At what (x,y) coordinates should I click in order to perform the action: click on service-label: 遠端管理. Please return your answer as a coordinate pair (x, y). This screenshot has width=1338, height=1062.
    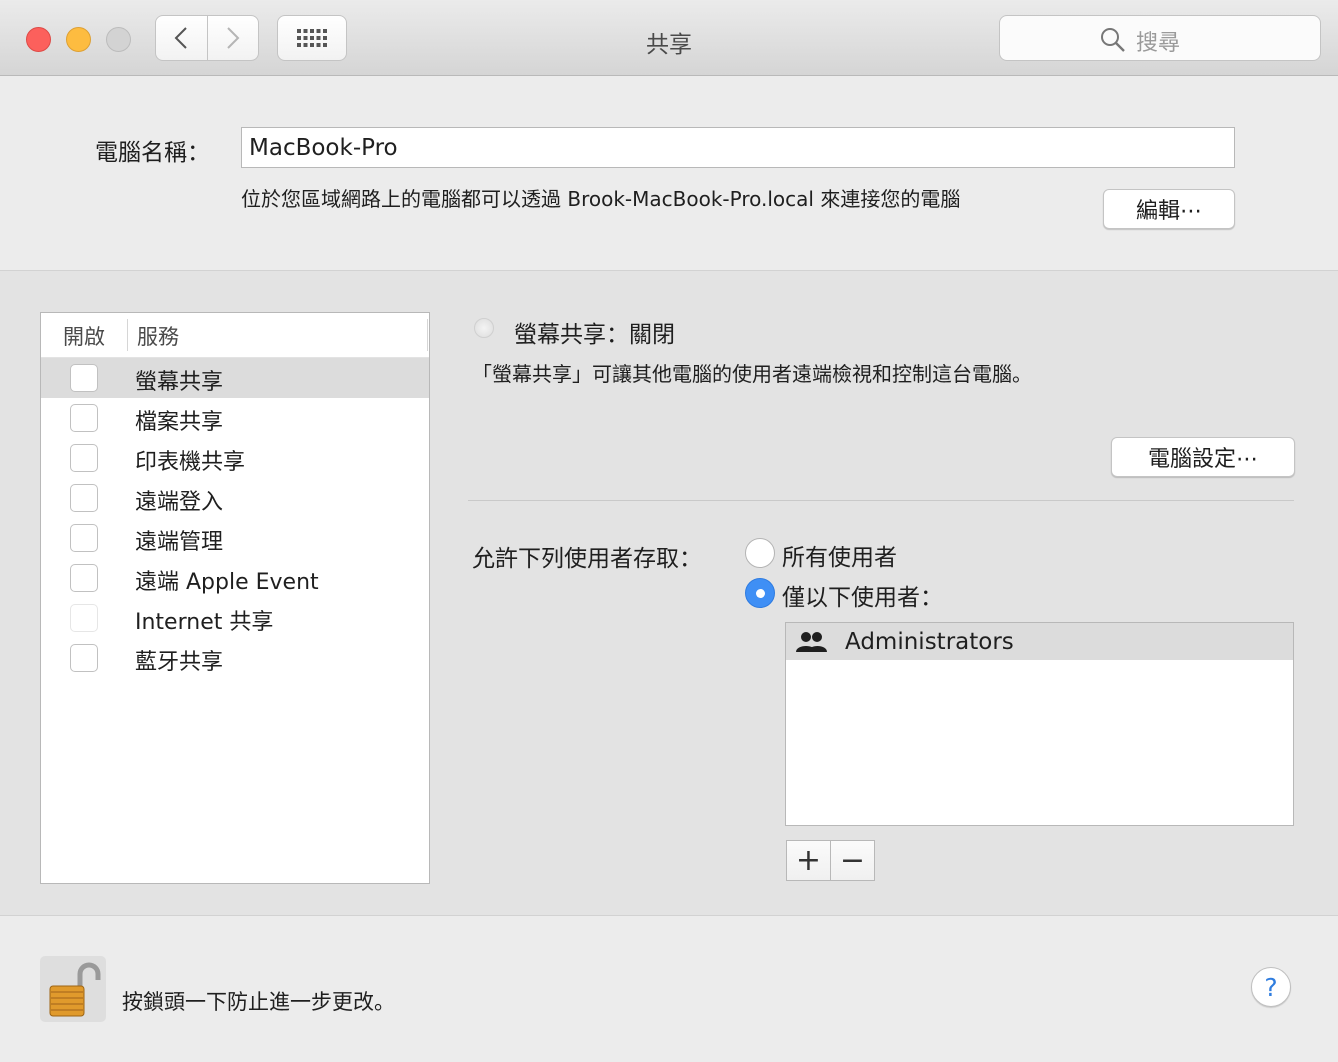
    Looking at the image, I should click on (179, 542).